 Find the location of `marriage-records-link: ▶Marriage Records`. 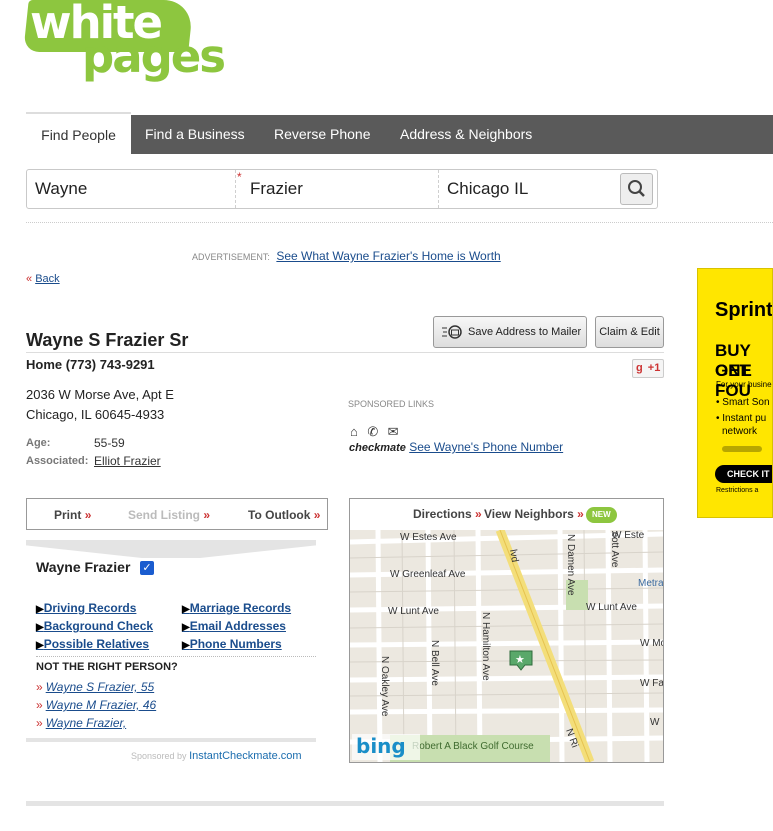

marriage-records-link: ▶Marriage Records is located at coordinates (236, 608).